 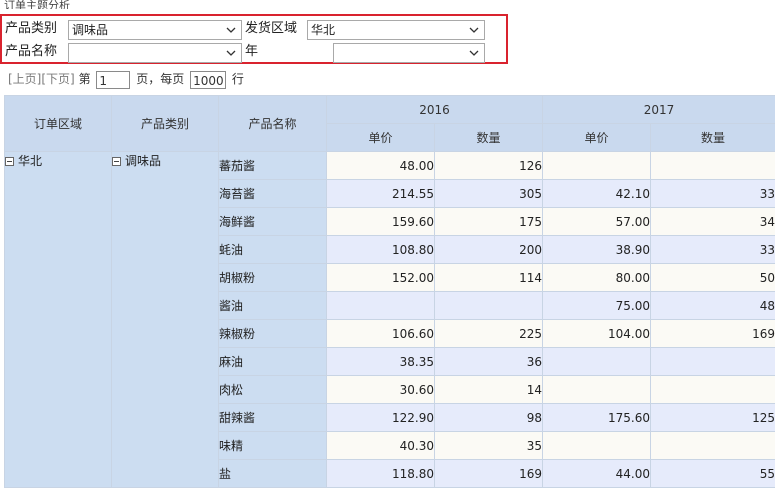 What do you see at coordinates (597, 417) in the screenshot?
I see `price-2017-cell: 175.60` at bounding box center [597, 417].